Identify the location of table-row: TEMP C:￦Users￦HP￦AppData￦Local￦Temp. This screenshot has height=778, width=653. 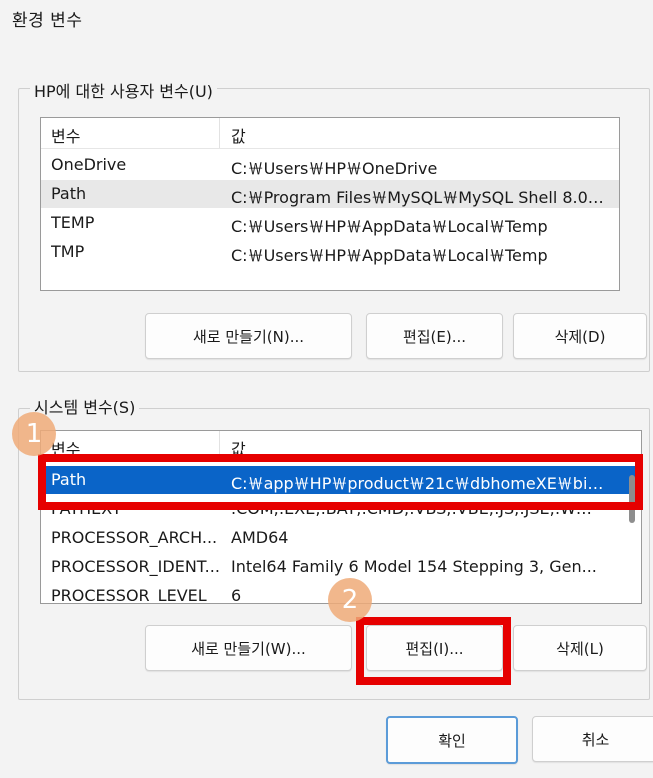
(330, 223).